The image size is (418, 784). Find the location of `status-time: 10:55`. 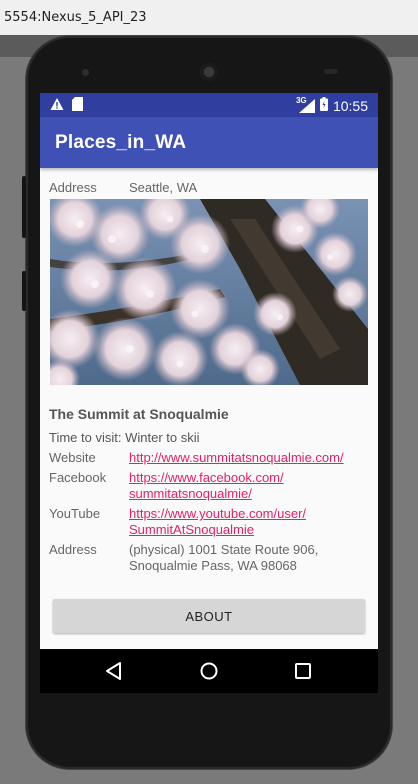

status-time: 10:55 is located at coordinates (350, 105).